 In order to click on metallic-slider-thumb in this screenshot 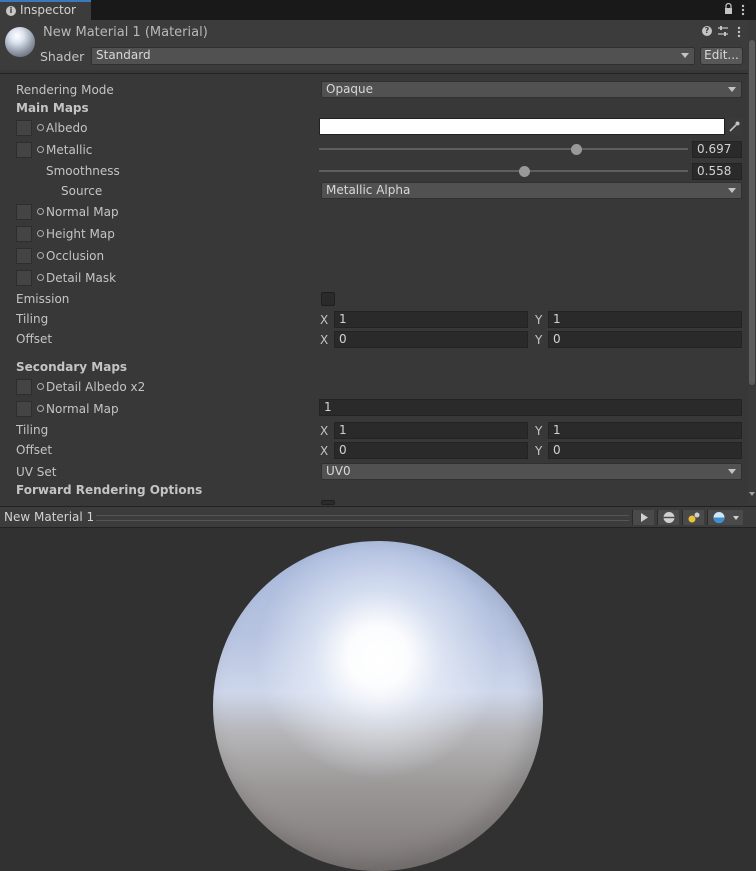, I will do `click(576, 149)`.